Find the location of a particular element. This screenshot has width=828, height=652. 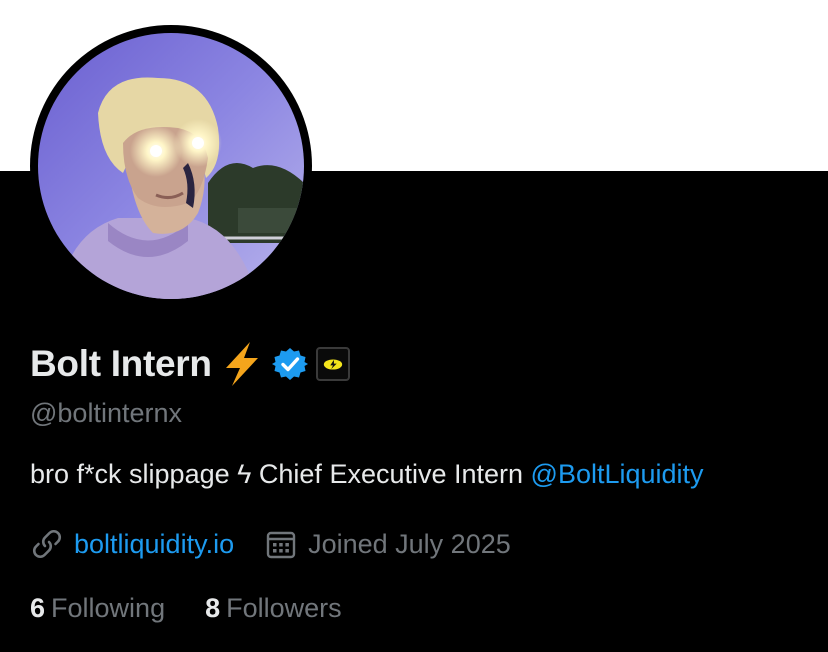

followers-link: 8 Followers is located at coordinates (273, 608).